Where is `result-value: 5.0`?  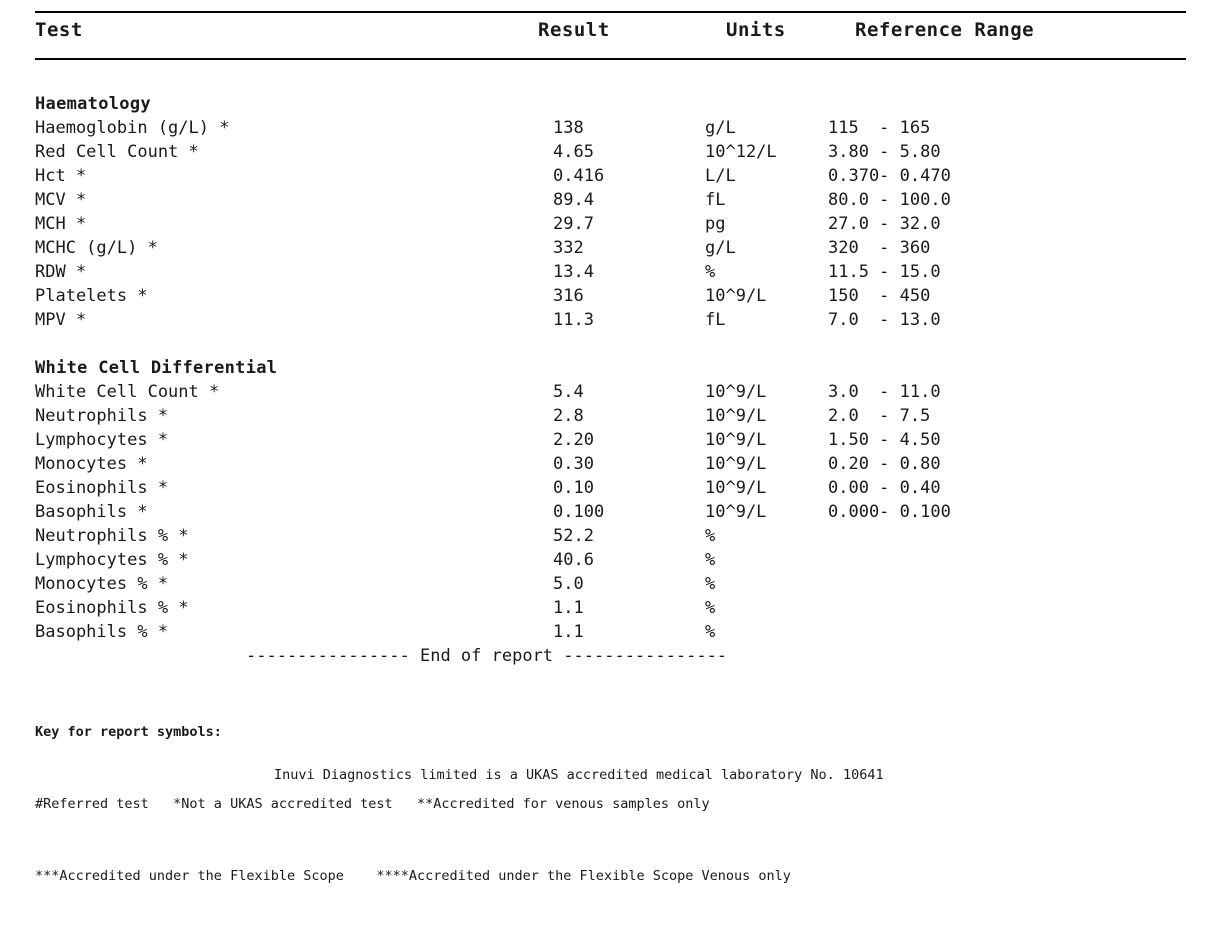
result-value: 5.0 is located at coordinates (568, 584).